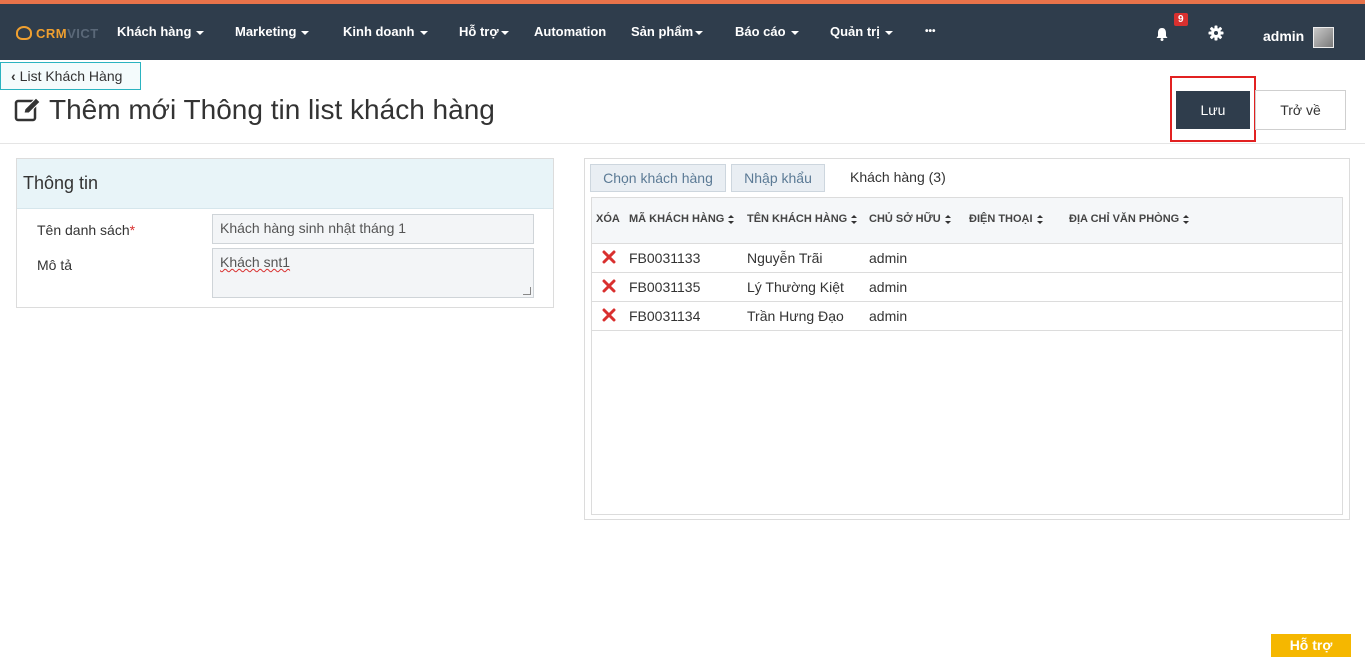 This screenshot has height=657, width=1365. Describe the element at coordinates (967, 316) in the screenshot. I see `table-row: FB0031134 Trần Hưng Đạo admin` at that location.